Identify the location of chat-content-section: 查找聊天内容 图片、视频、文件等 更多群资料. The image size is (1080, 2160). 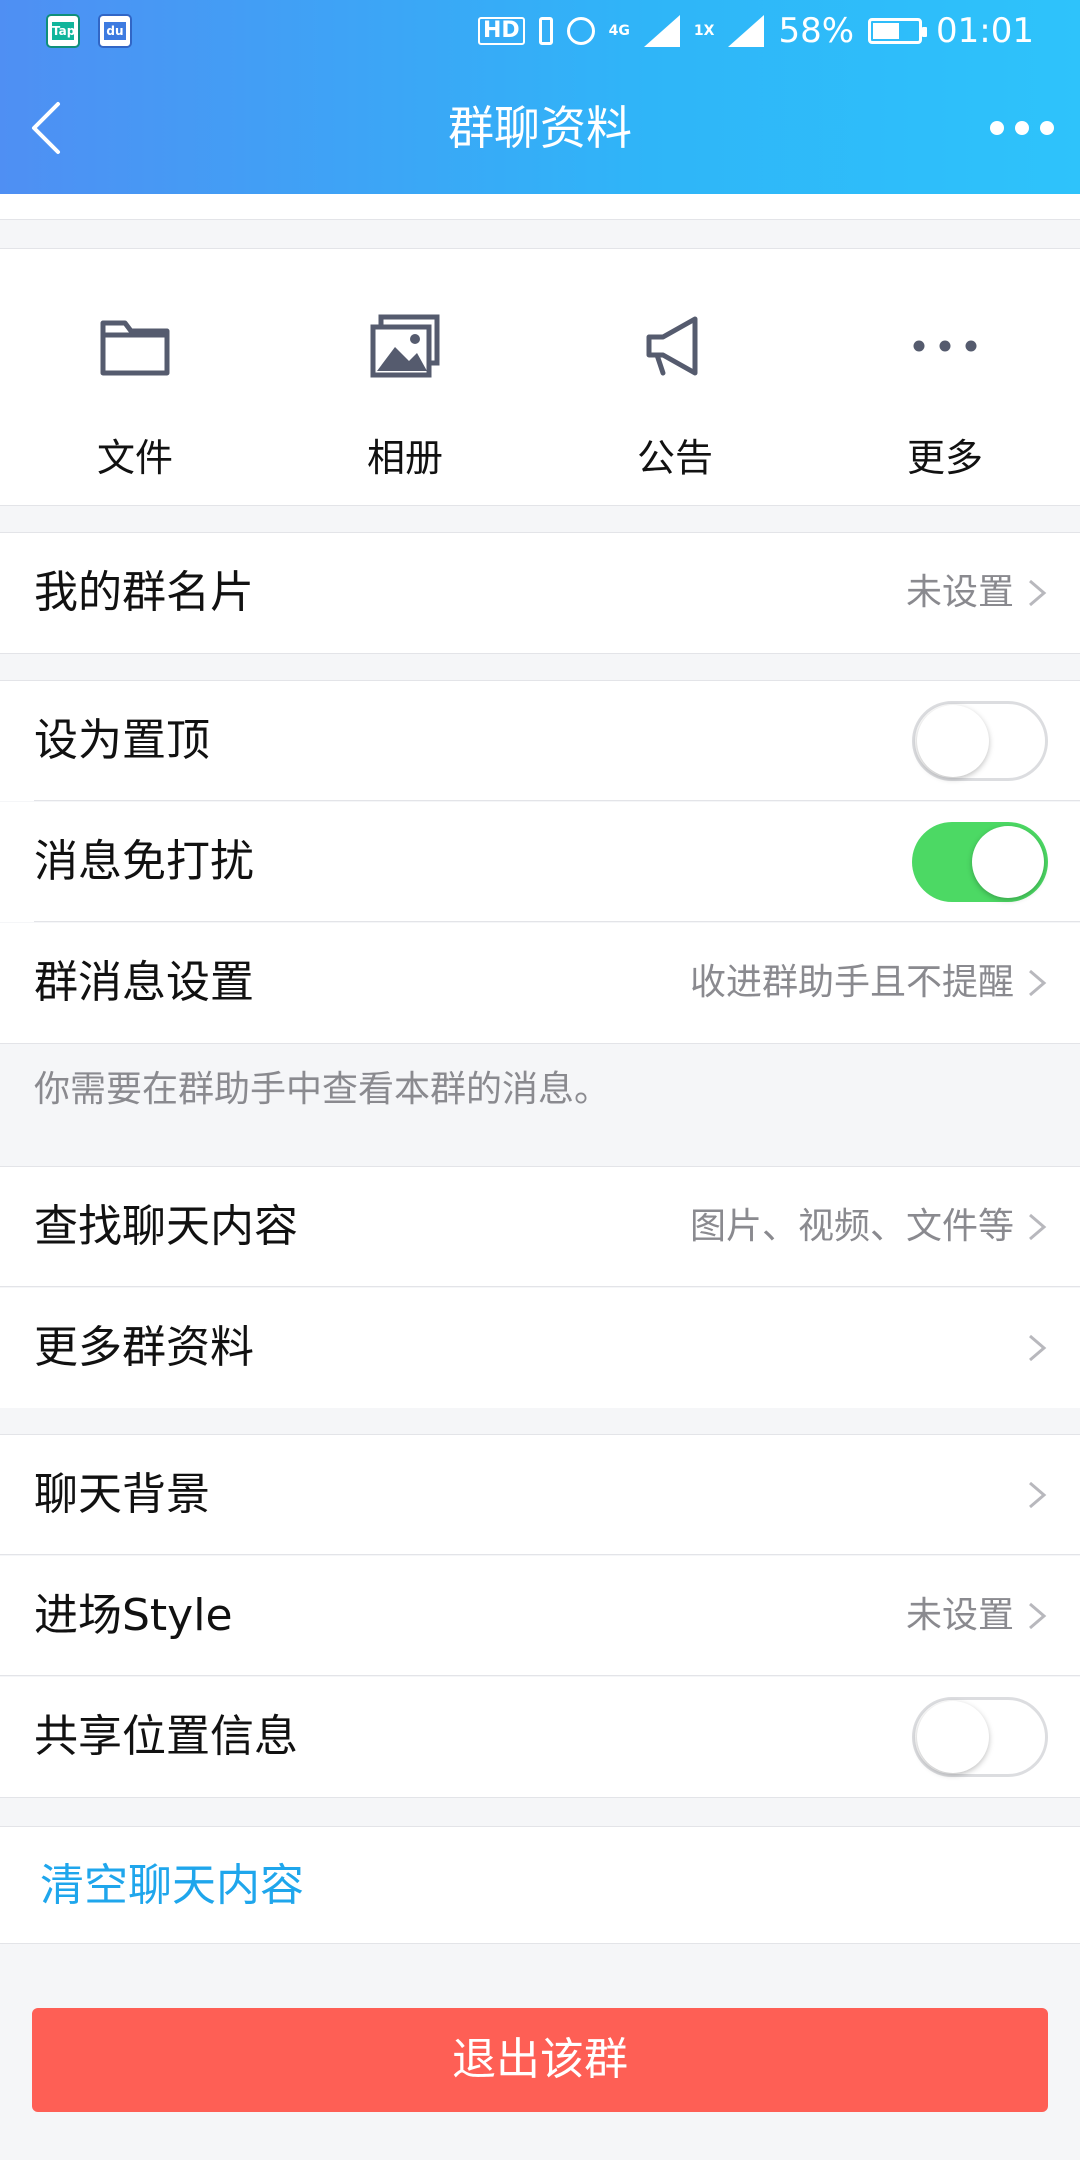
(540, 1287).